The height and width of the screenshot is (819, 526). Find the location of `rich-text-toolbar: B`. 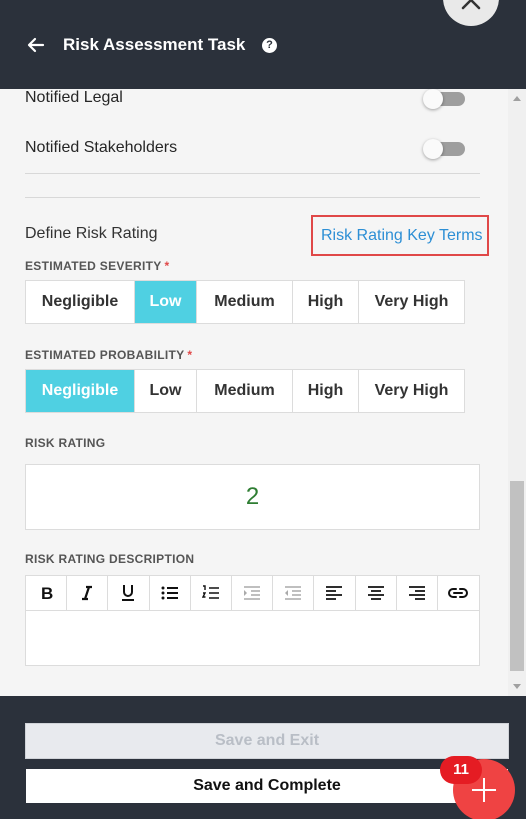

rich-text-toolbar: B is located at coordinates (252, 593).